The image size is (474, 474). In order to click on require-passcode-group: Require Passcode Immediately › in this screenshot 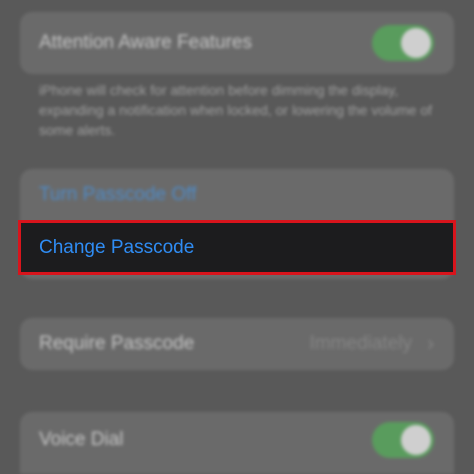, I will do `click(237, 344)`.